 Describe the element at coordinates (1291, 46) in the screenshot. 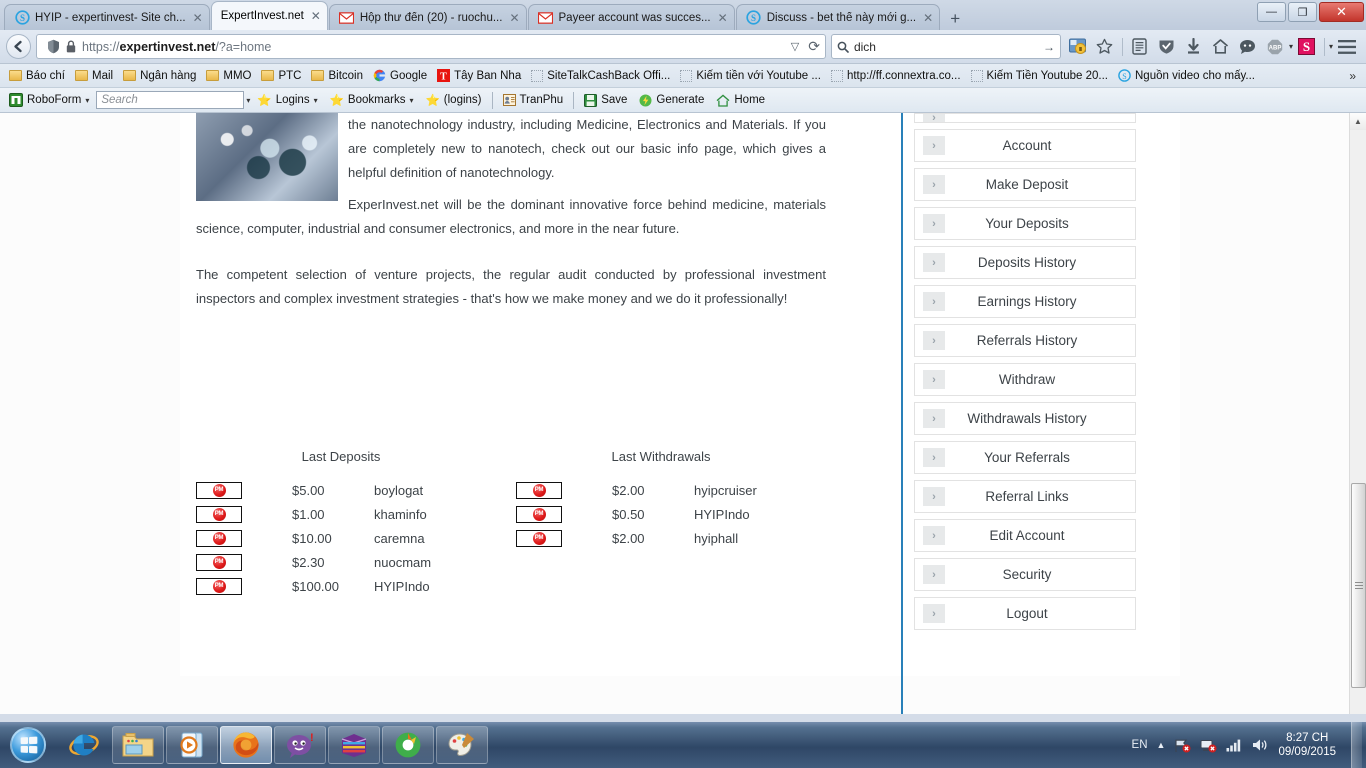

I see `adblock-chevron-down-icon: ▾` at that location.